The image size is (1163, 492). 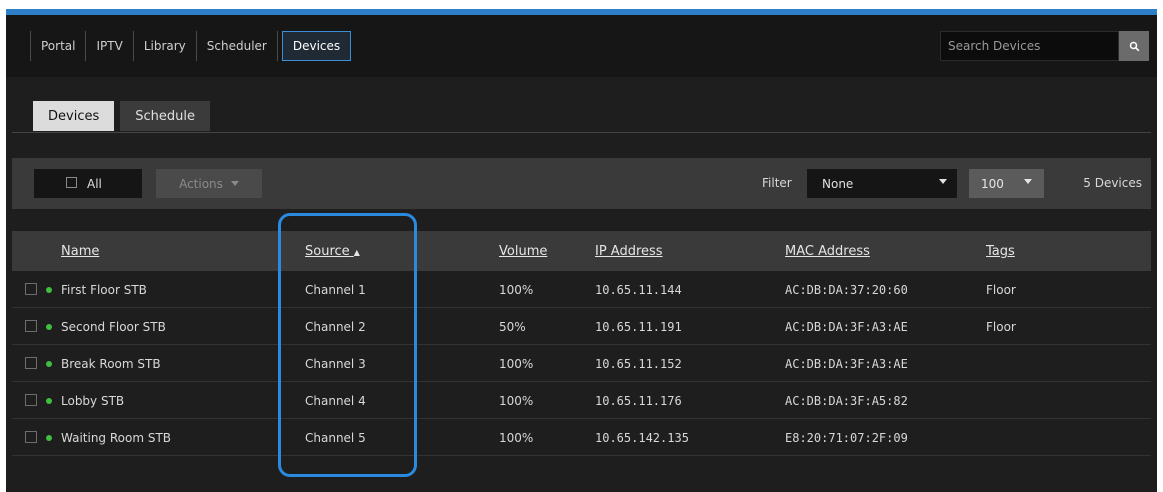 I want to click on sub-tabs: Devices Schedule, so click(x=121, y=116).